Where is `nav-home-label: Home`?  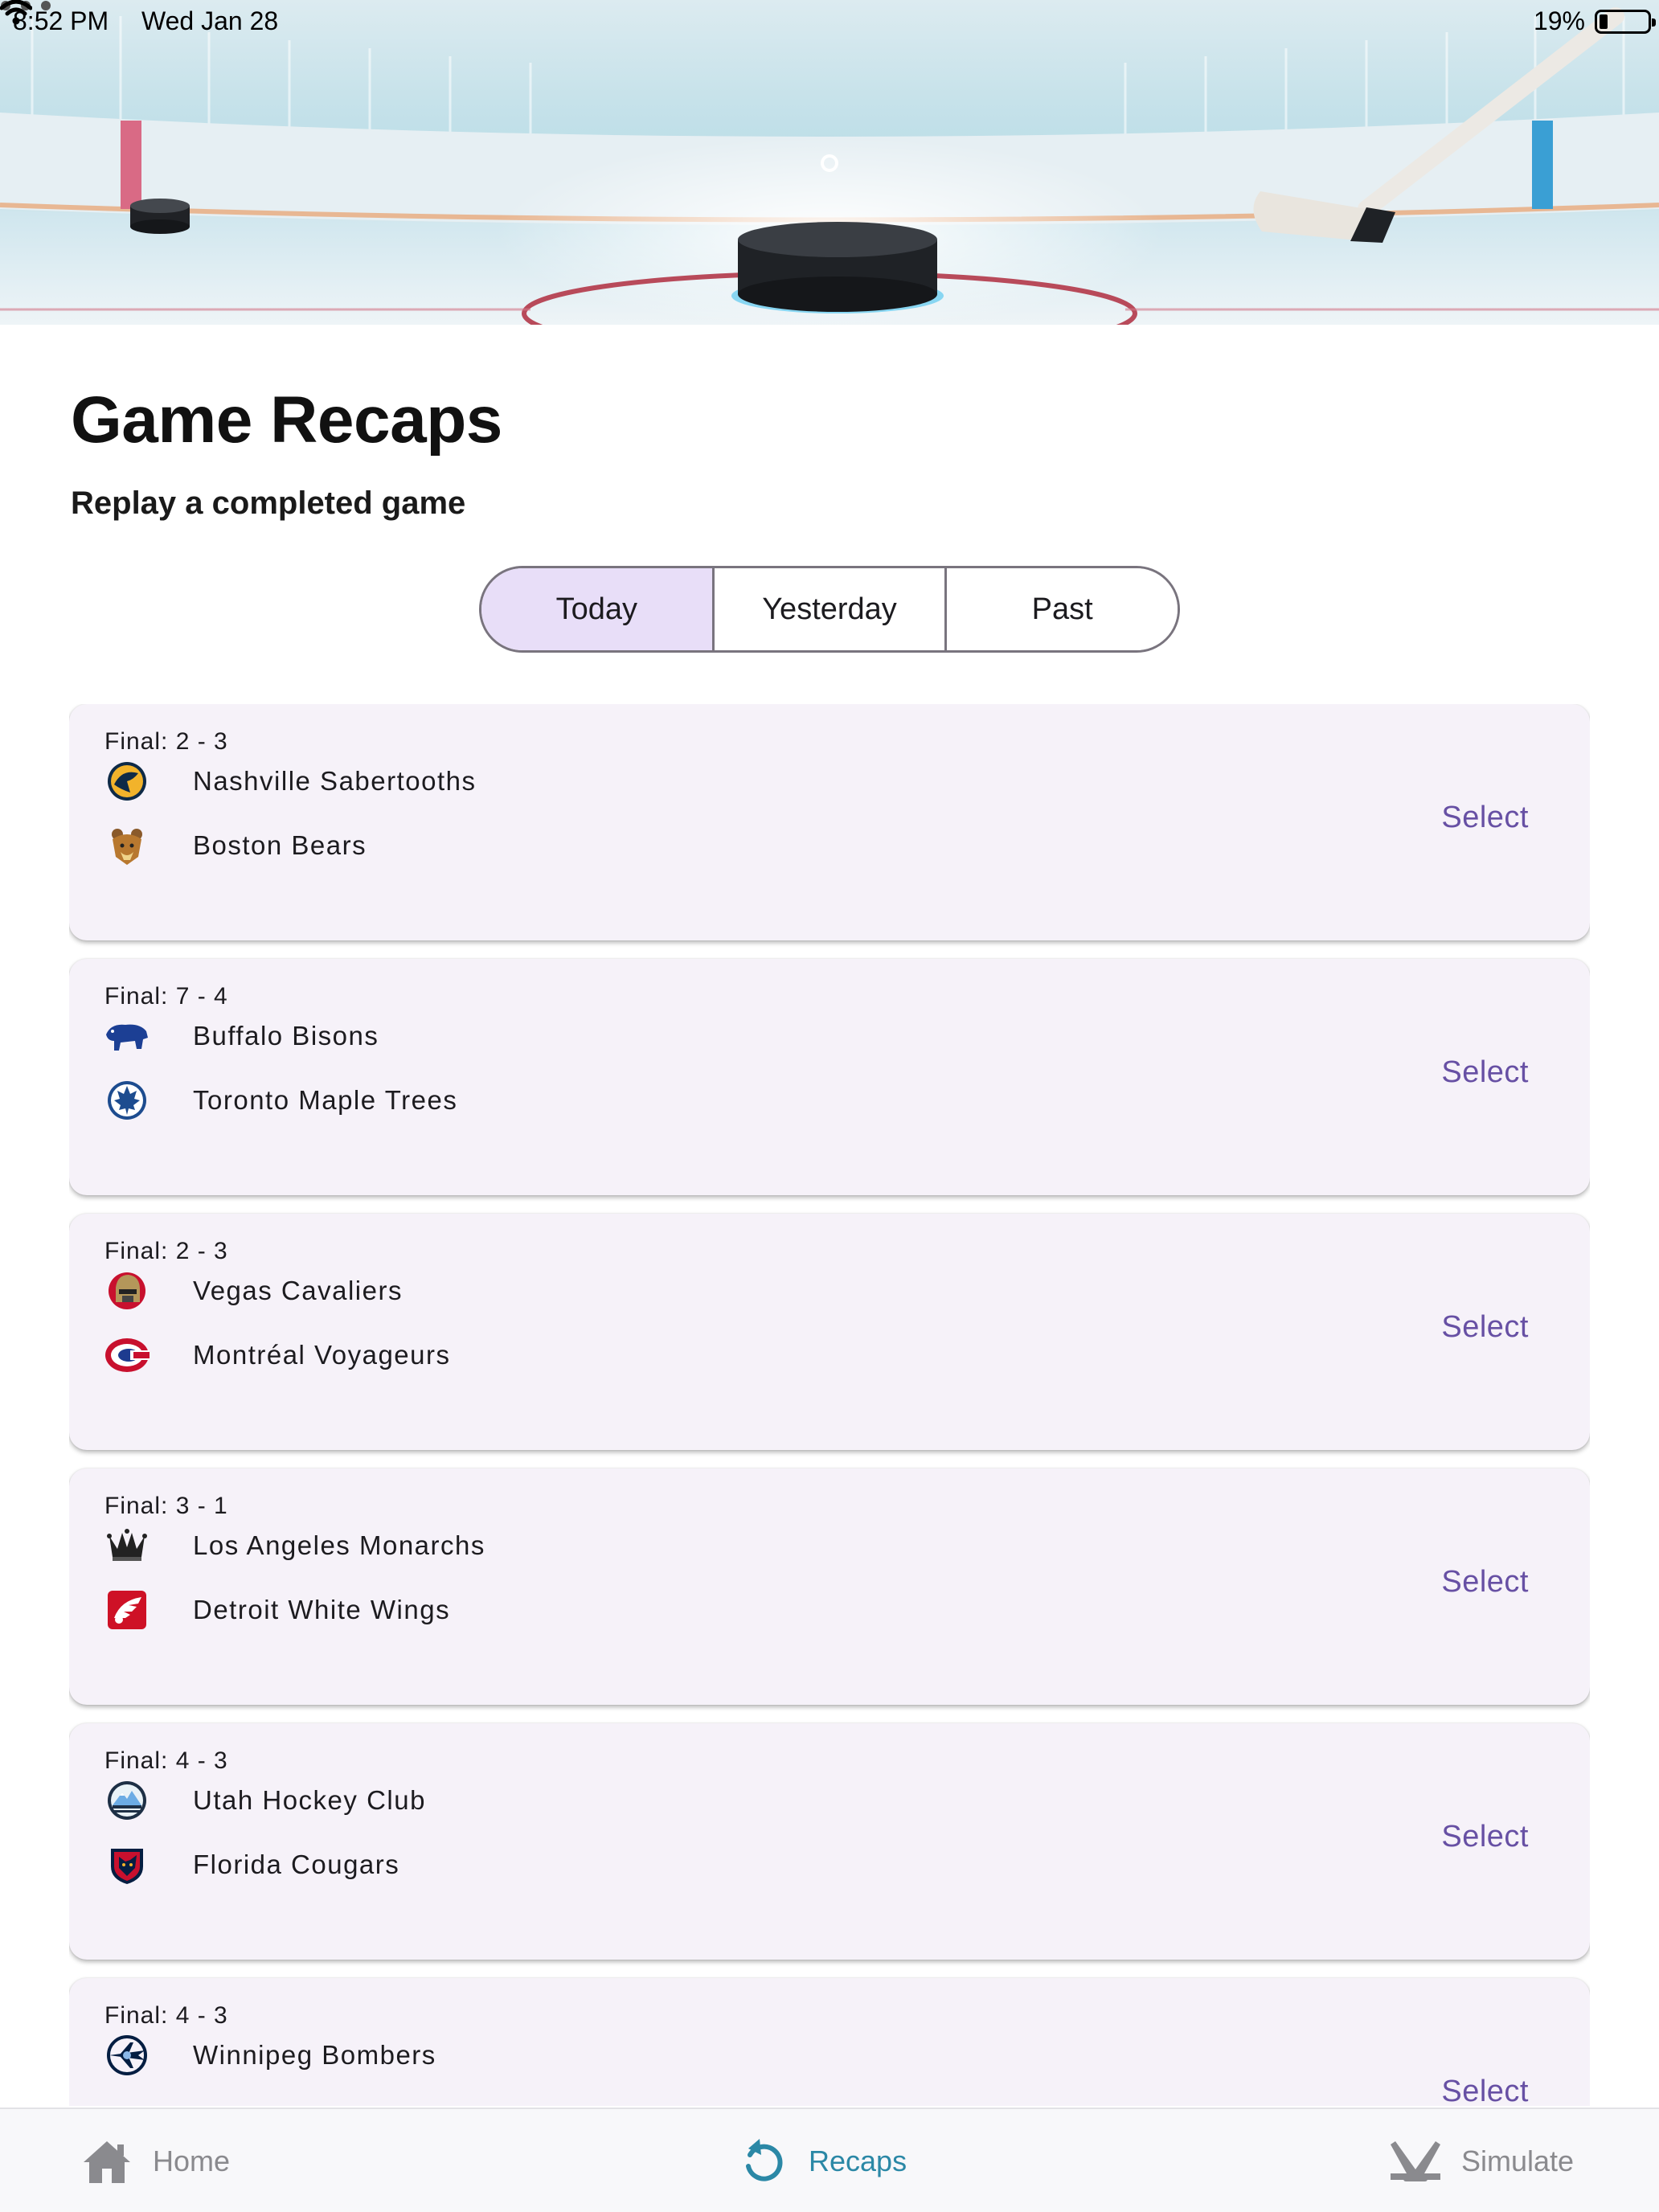
nav-home-label: Home is located at coordinates (192, 2160).